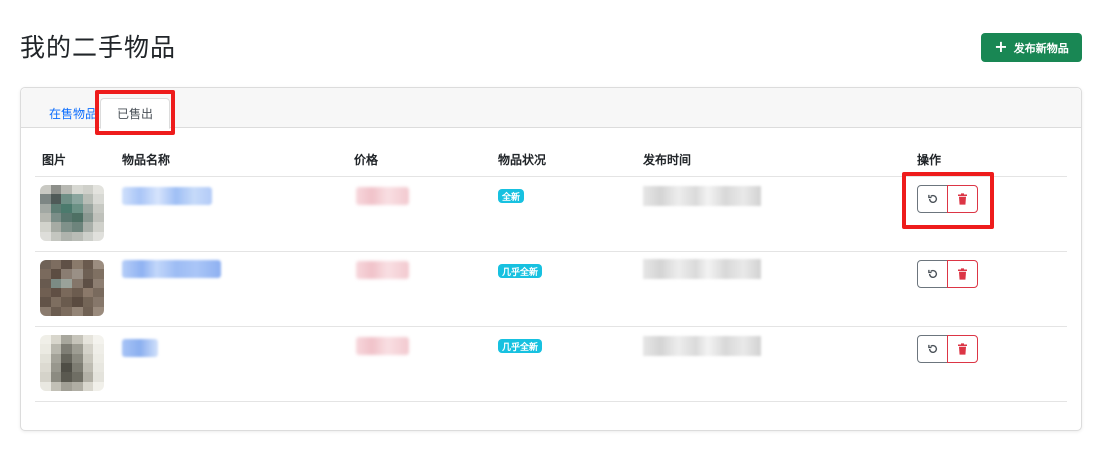  What do you see at coordinates (929, 160) in the screenshot?
I see `column-header-actions: 操作` at bounding box center [929, 160].